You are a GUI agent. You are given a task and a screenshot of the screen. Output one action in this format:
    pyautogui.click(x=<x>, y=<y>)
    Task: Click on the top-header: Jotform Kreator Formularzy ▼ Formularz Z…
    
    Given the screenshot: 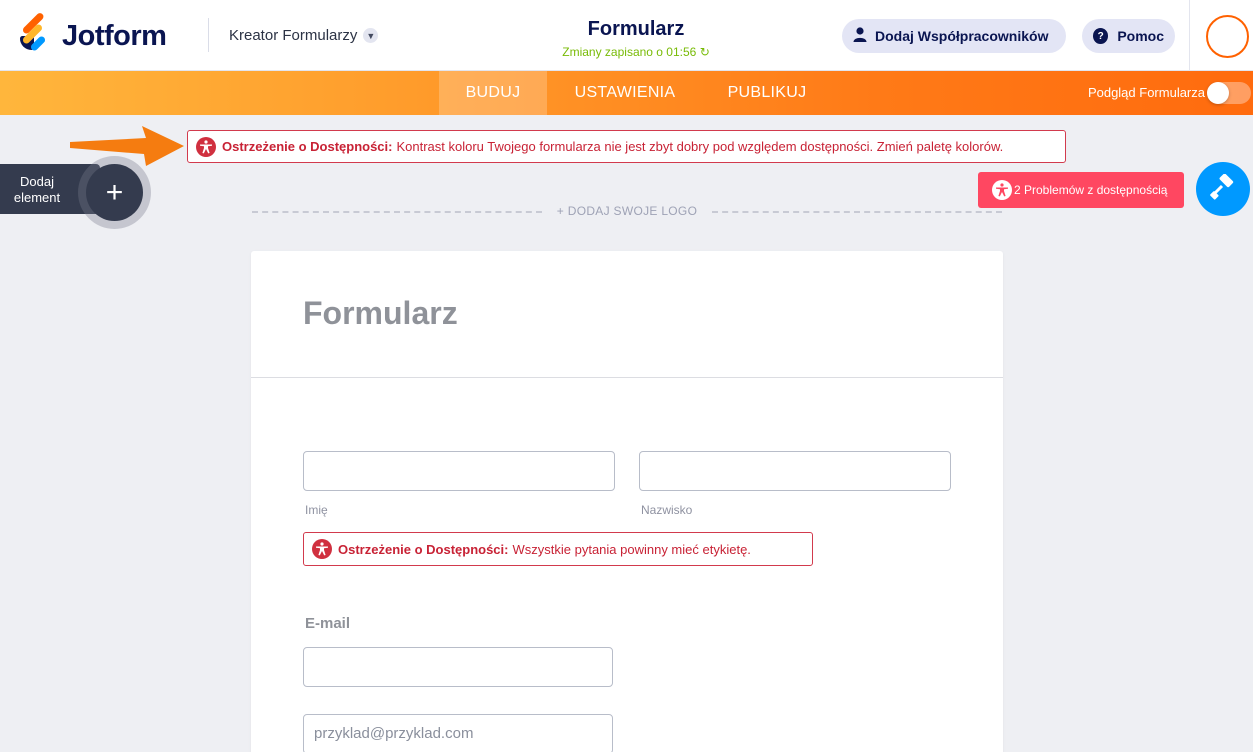 What is the action you would take?
    pyautogui.click(x=626, y=35)
    